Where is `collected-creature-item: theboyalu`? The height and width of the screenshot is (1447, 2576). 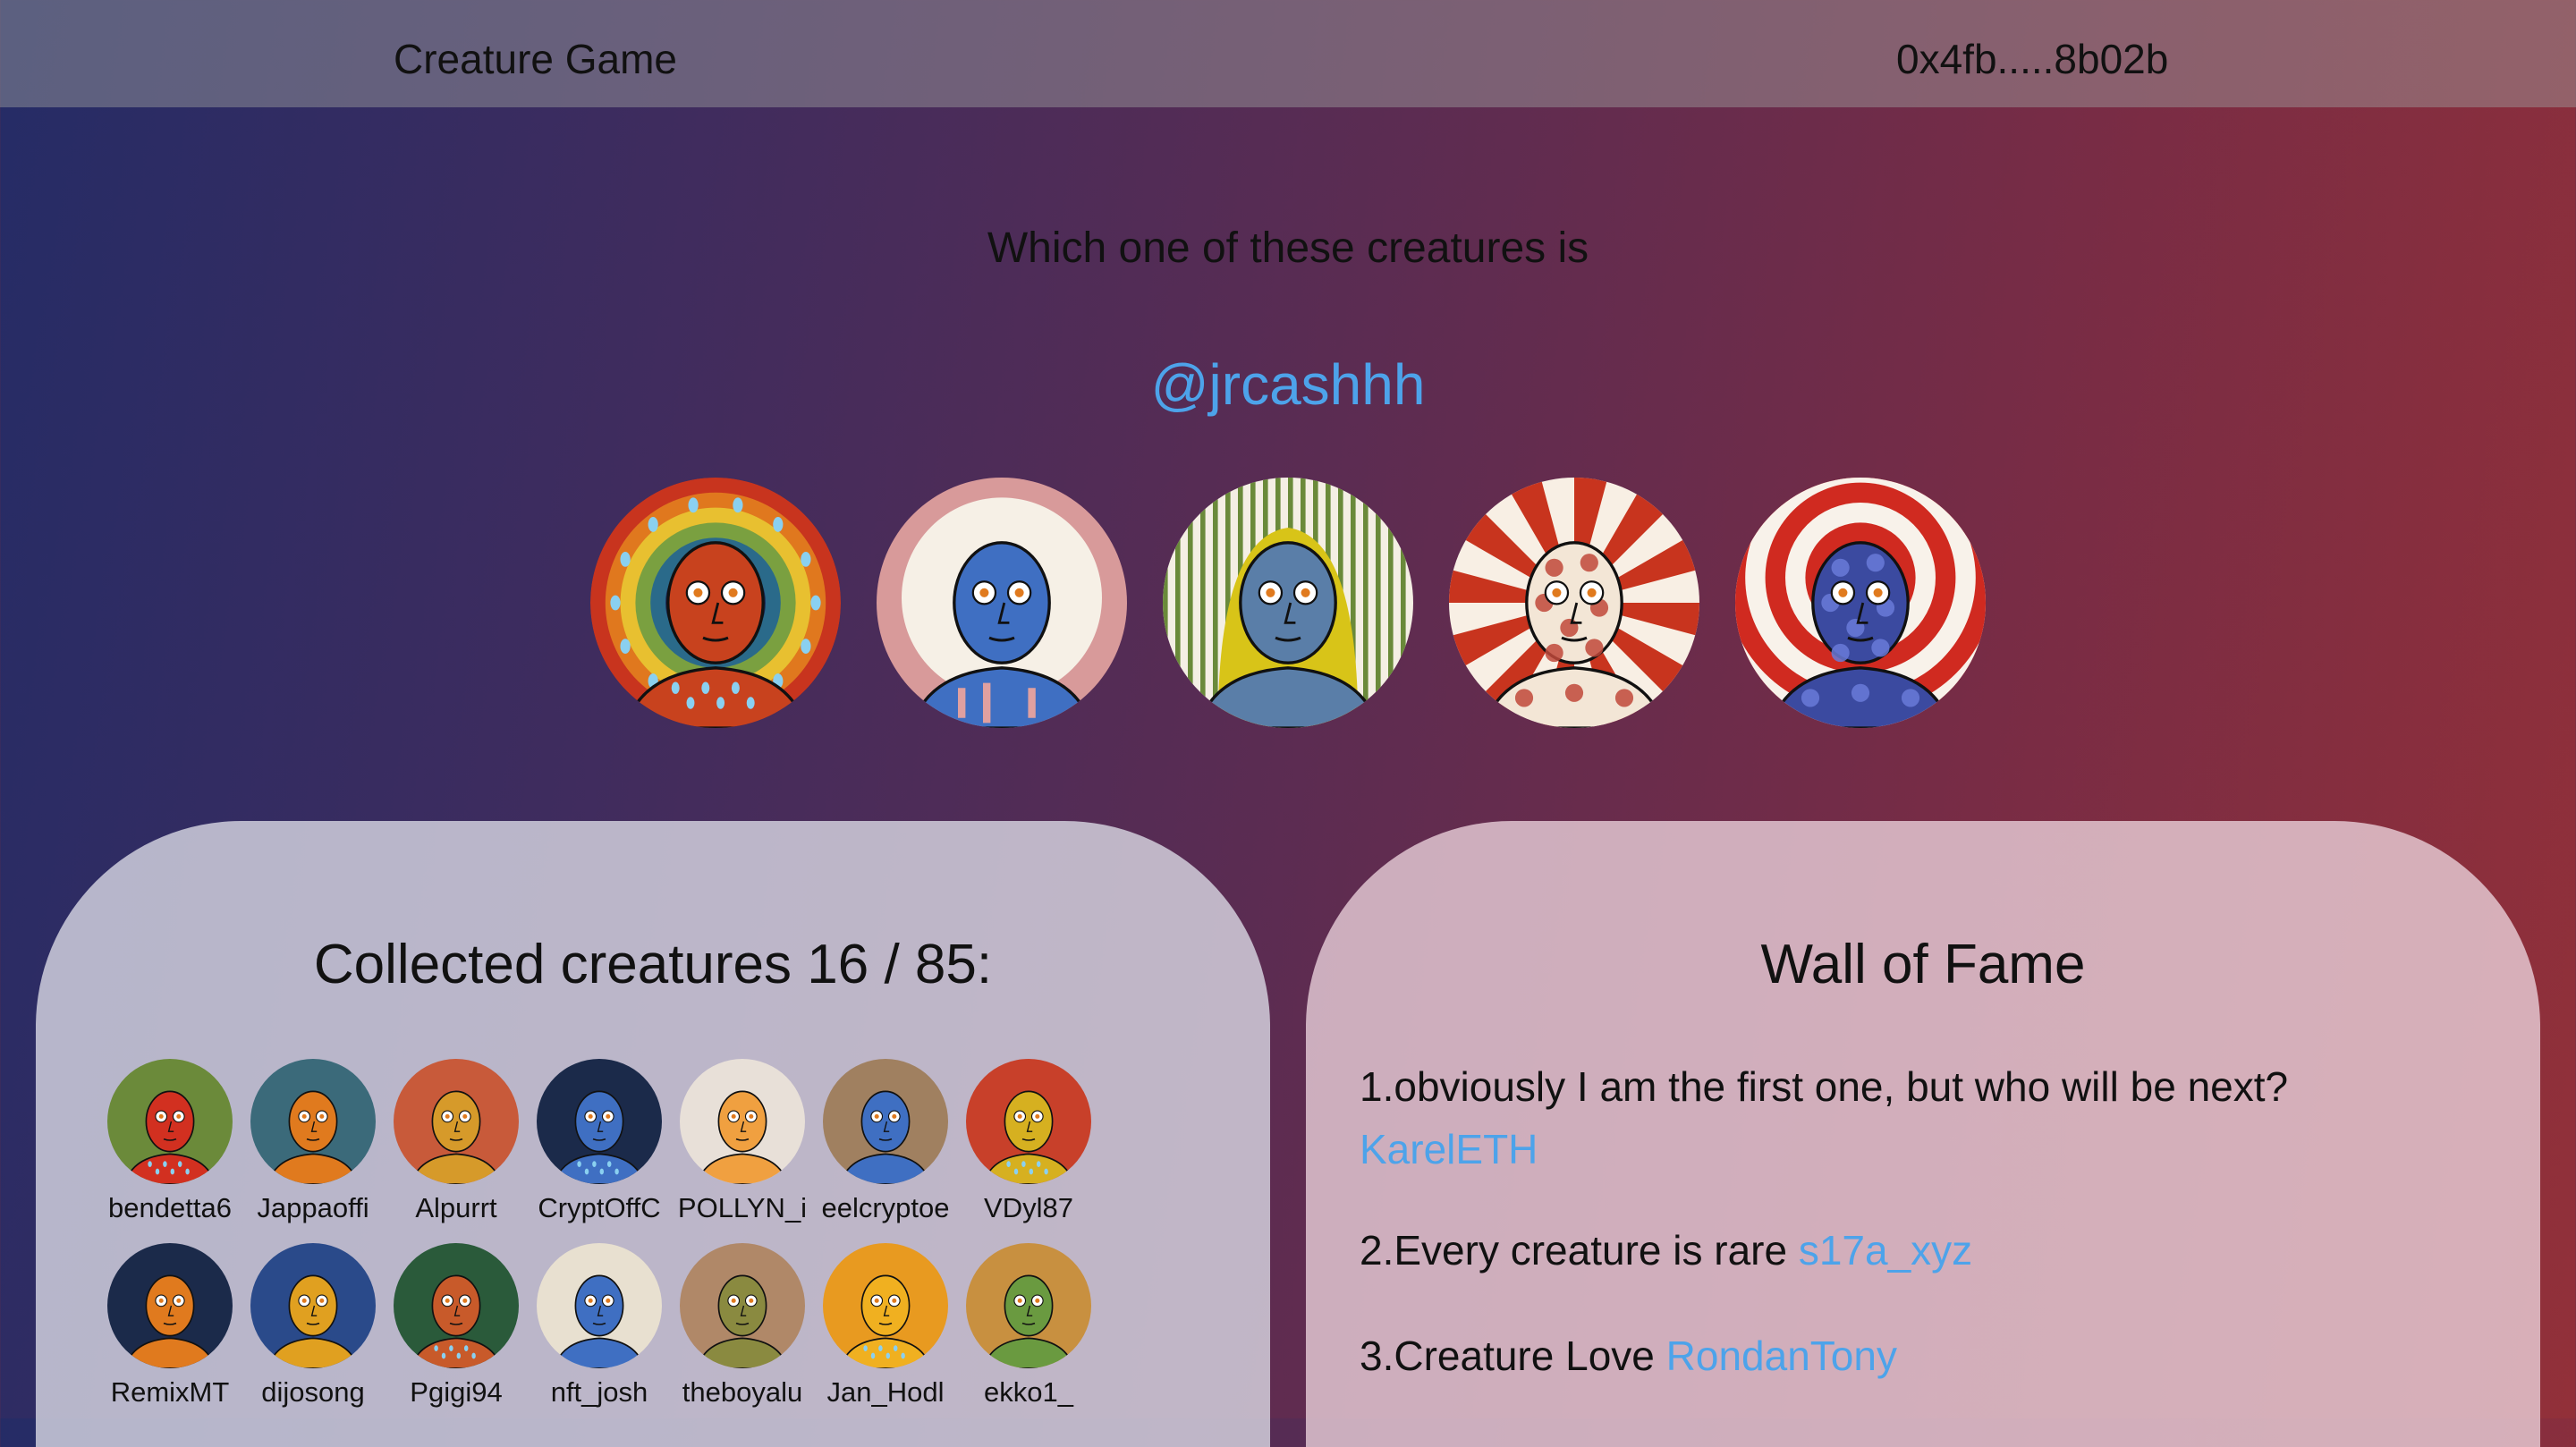 collected-creature-item: theboyalu is located at coordinates (742, 1326).